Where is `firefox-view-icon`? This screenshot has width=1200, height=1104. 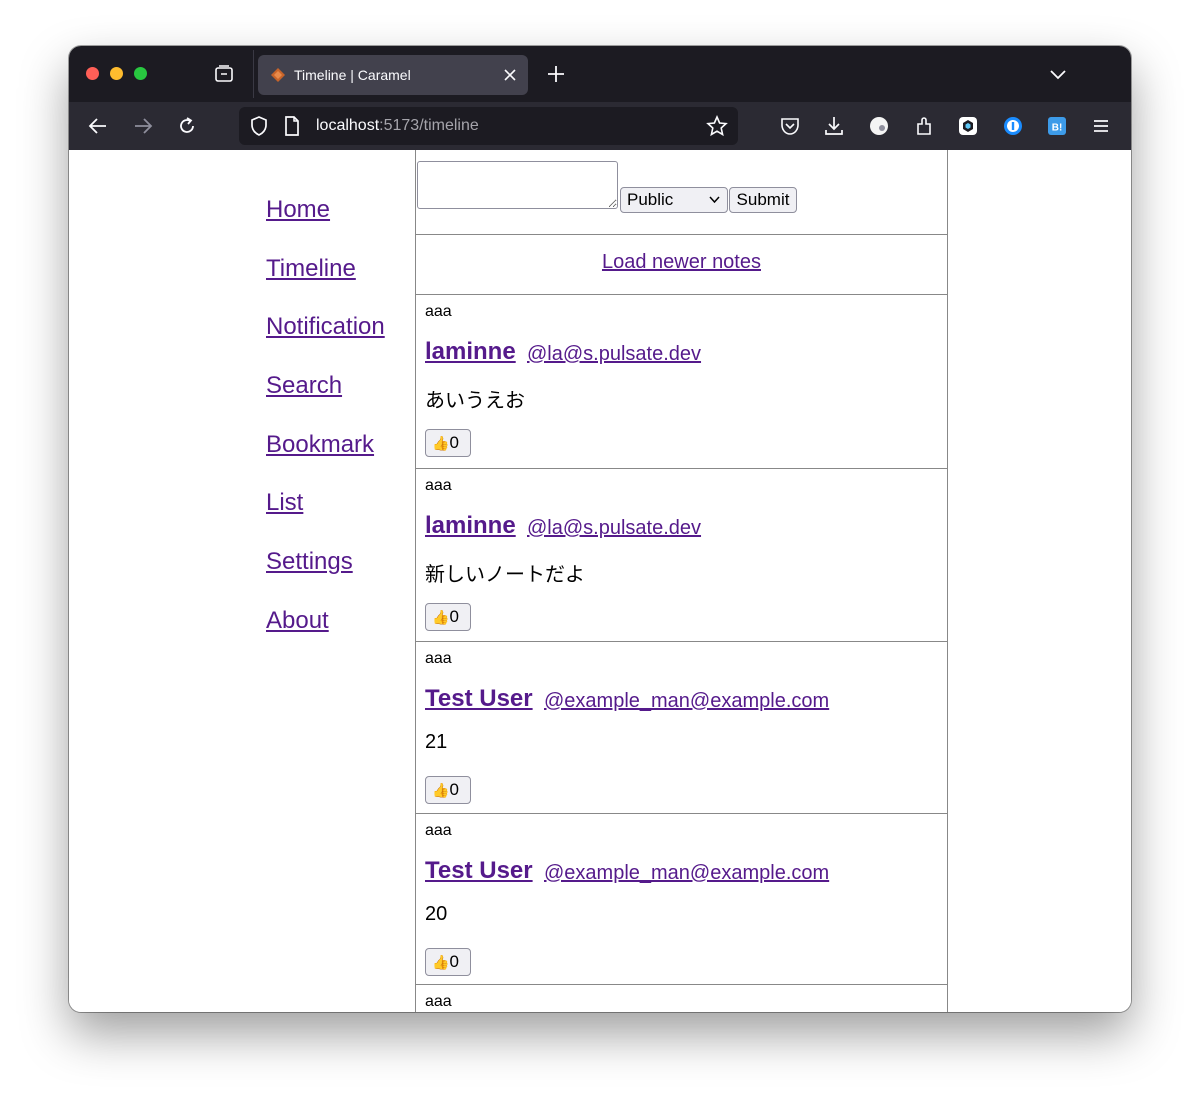 firefox-view-icon is located at coordinates (224, 74).